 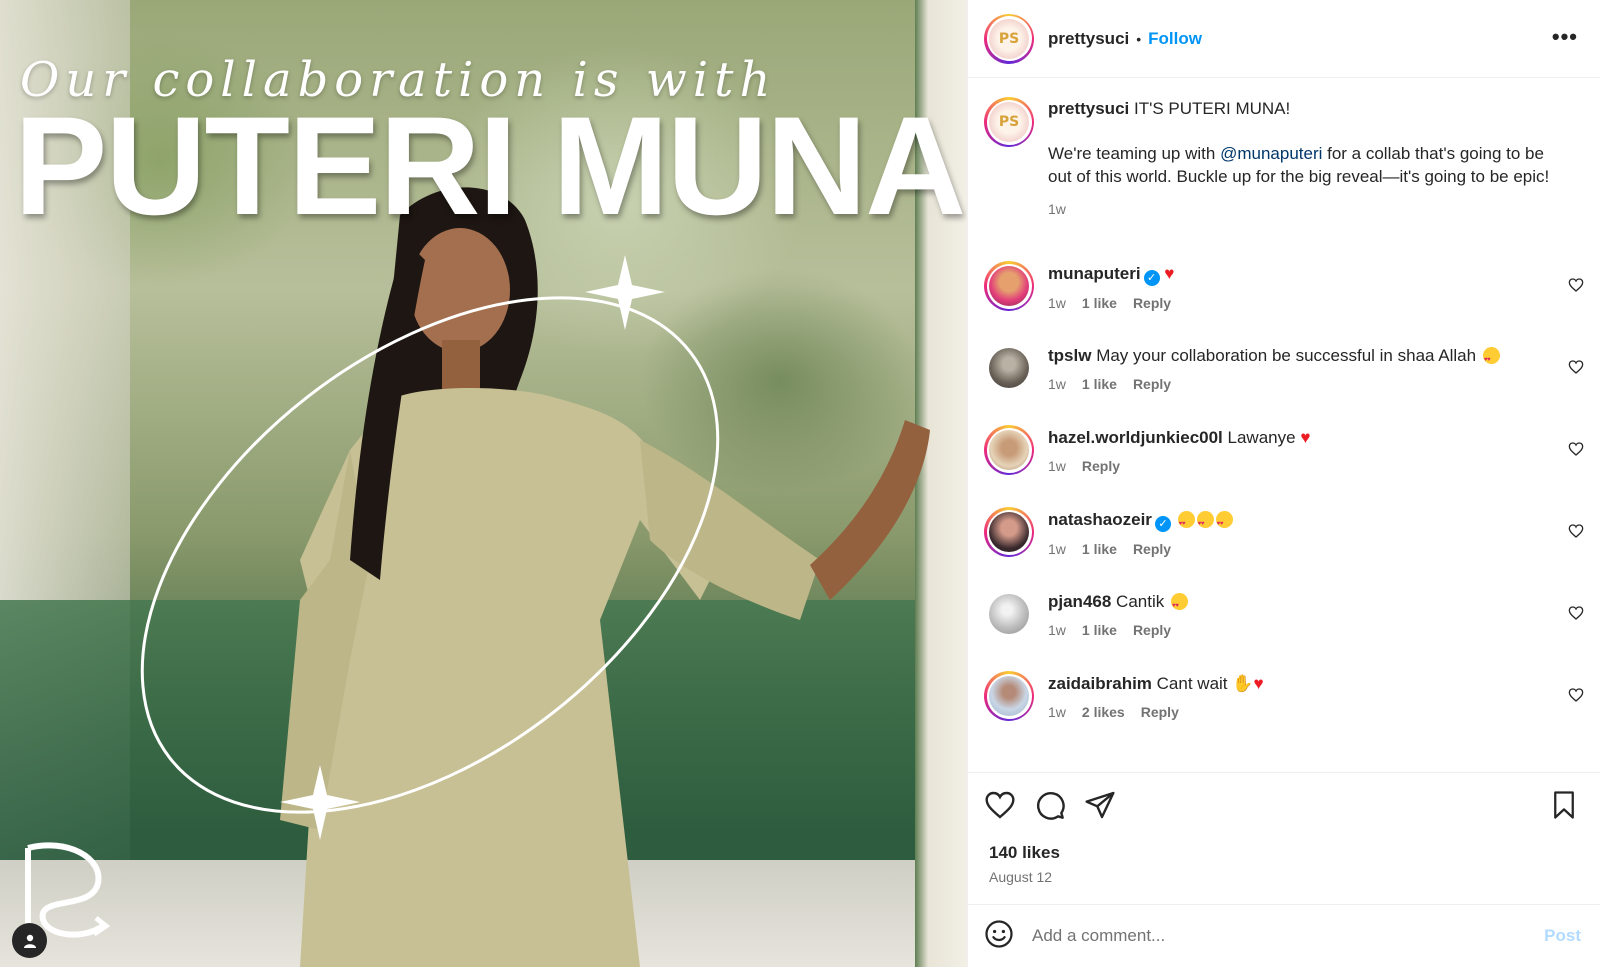 I want to click on post-header: PS prettysuci • Follow •••, so click(x=1284, y=39).